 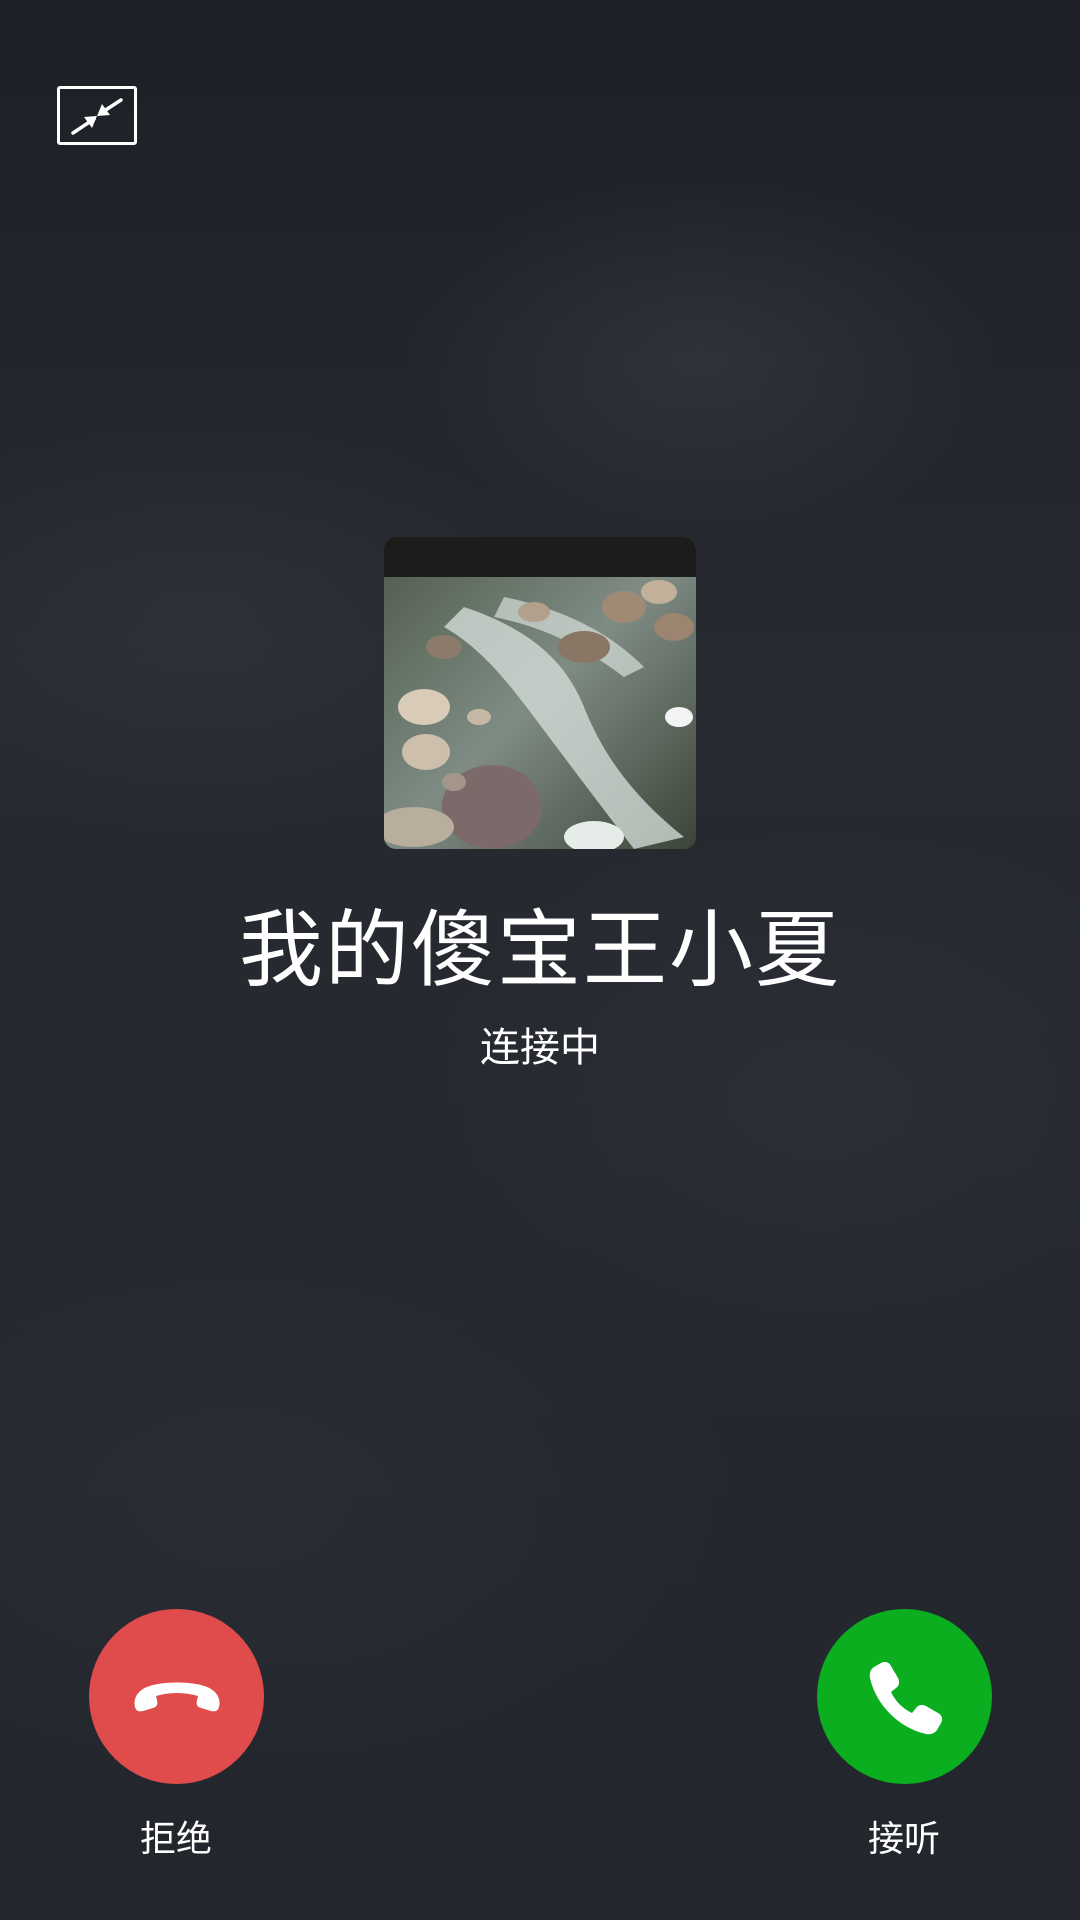 What do you see at coordinates (903, 1839) in the screenshot?
I see `accept-label: 接听` at bounding box center [903, 1839].